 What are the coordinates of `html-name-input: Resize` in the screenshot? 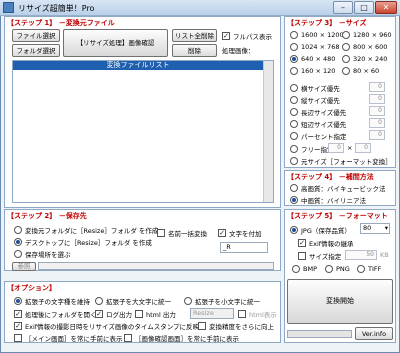 It's located at (212, 313).